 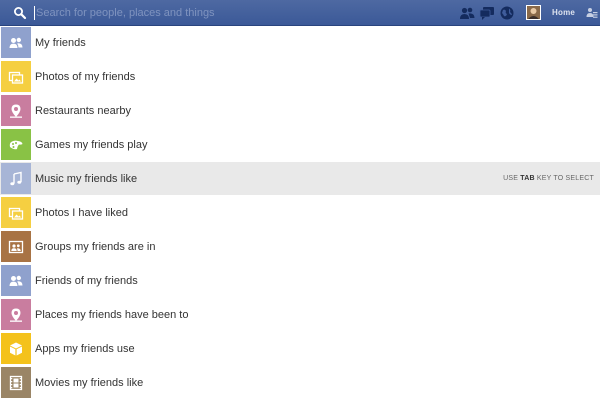 What do you see at coordinates (467, 13) in the screenshot?
I see `friend-requests-icon` at bounding box center [467, 13].